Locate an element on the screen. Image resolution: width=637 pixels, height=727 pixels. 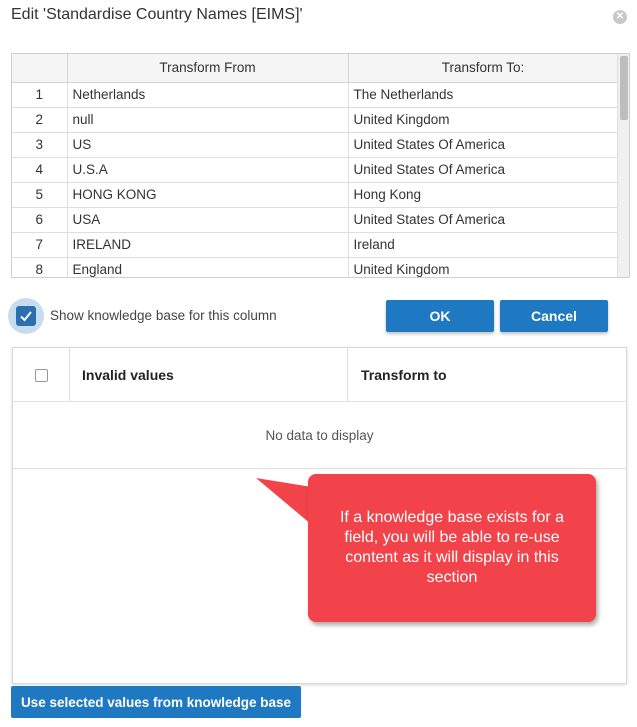
transform-from-cell: IRELAND is located at coordinates (208, 245).